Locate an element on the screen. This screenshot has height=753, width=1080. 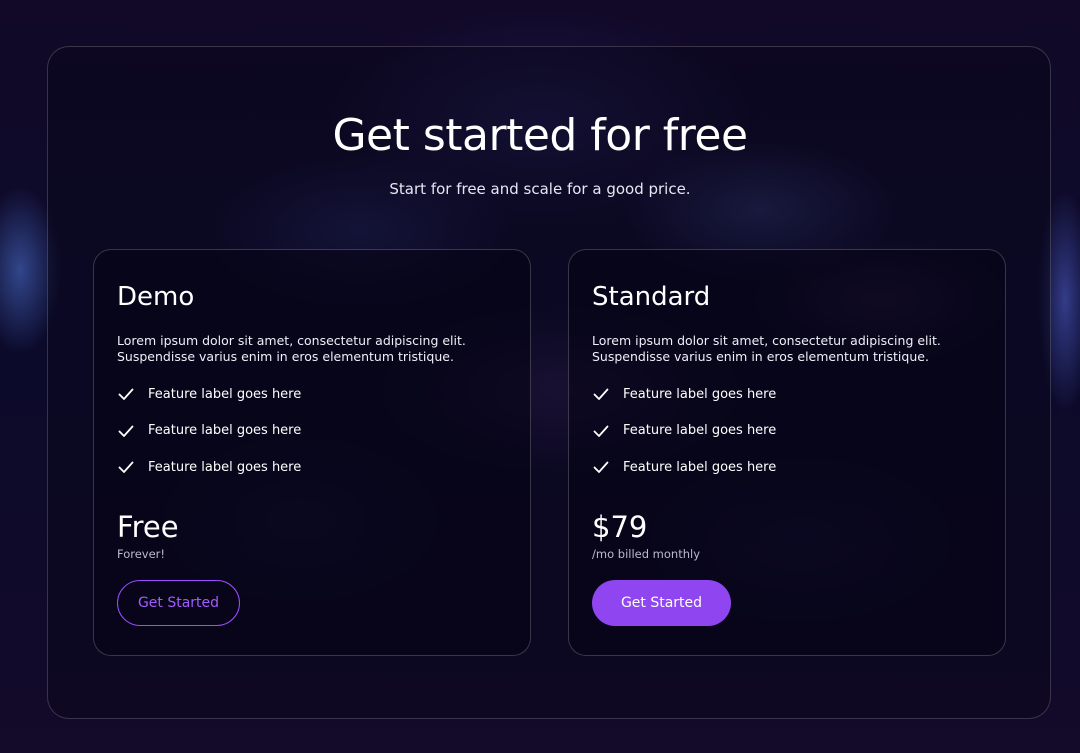
plan-price-note: Forever! is located at coordinates (141, 554).